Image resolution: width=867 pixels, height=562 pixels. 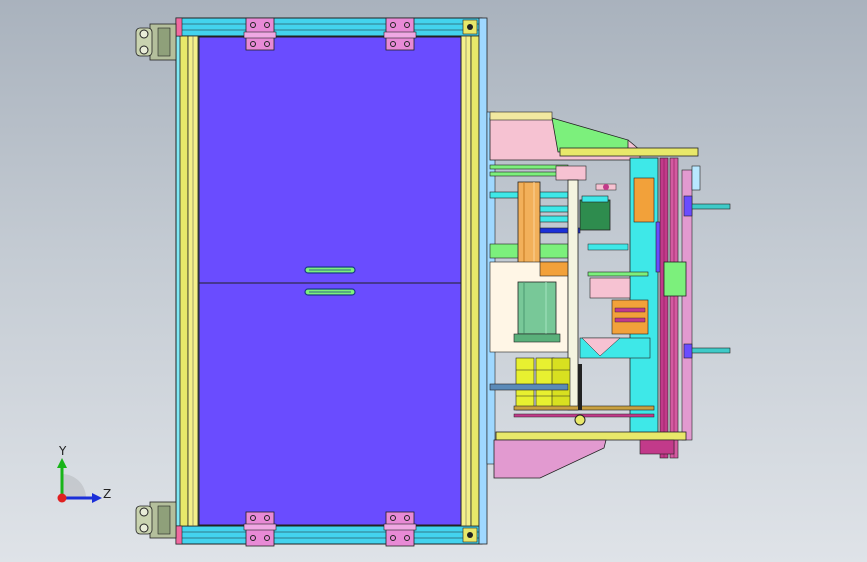 What do you see at coordinates (400, 34) in the screenshot?
I see `bracket-top-right` at bounding box center [400, 34].